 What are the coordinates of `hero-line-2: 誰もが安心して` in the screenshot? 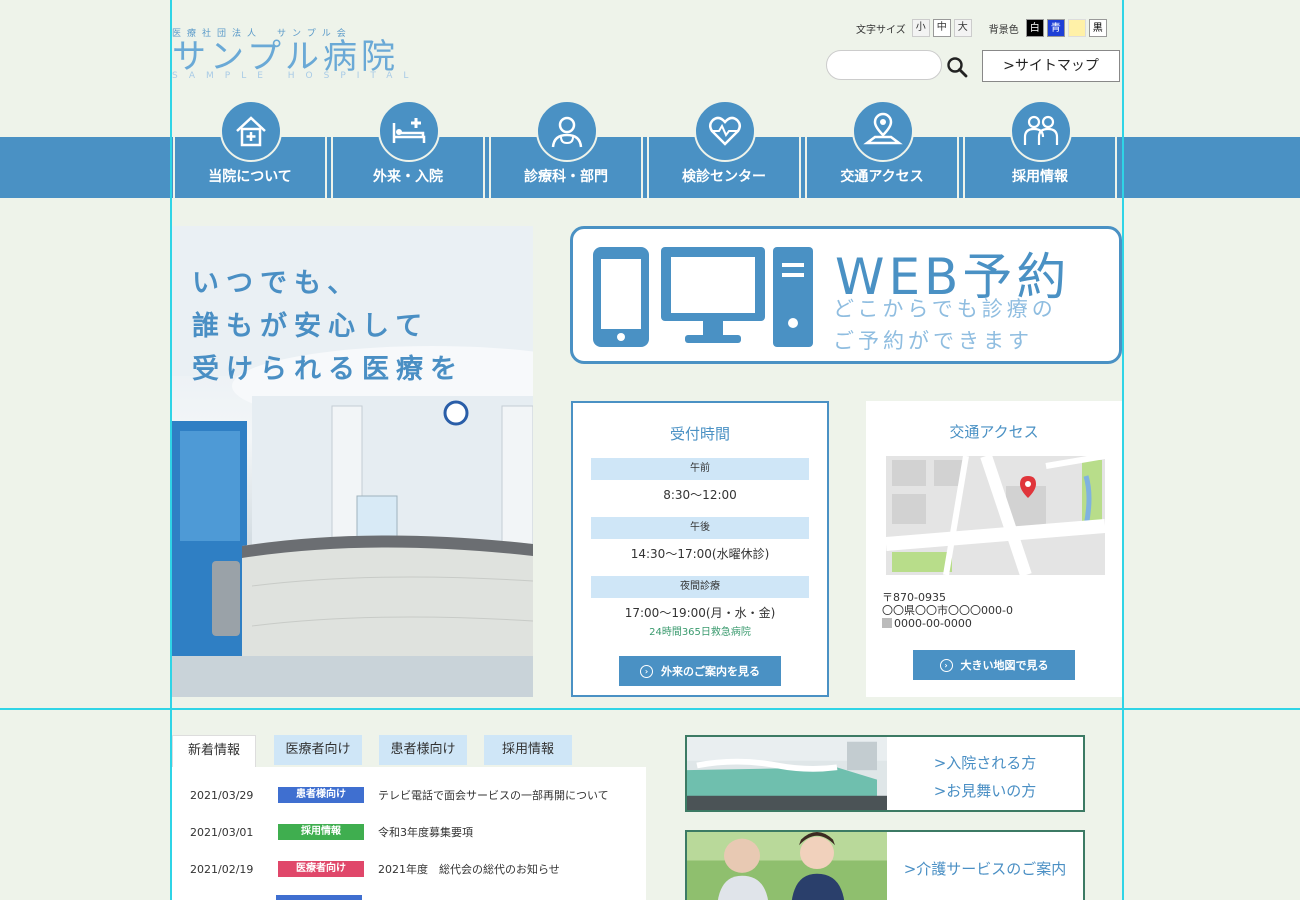 It's located at (311, 326).